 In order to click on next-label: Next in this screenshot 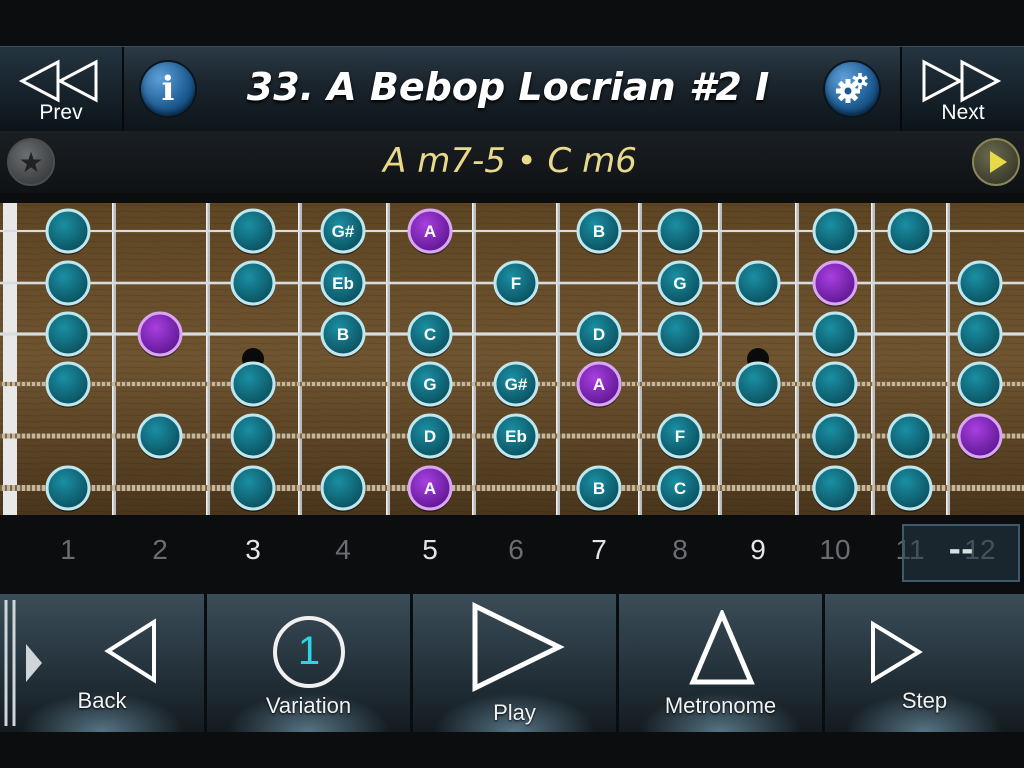, I will do `click(963, 112)`.